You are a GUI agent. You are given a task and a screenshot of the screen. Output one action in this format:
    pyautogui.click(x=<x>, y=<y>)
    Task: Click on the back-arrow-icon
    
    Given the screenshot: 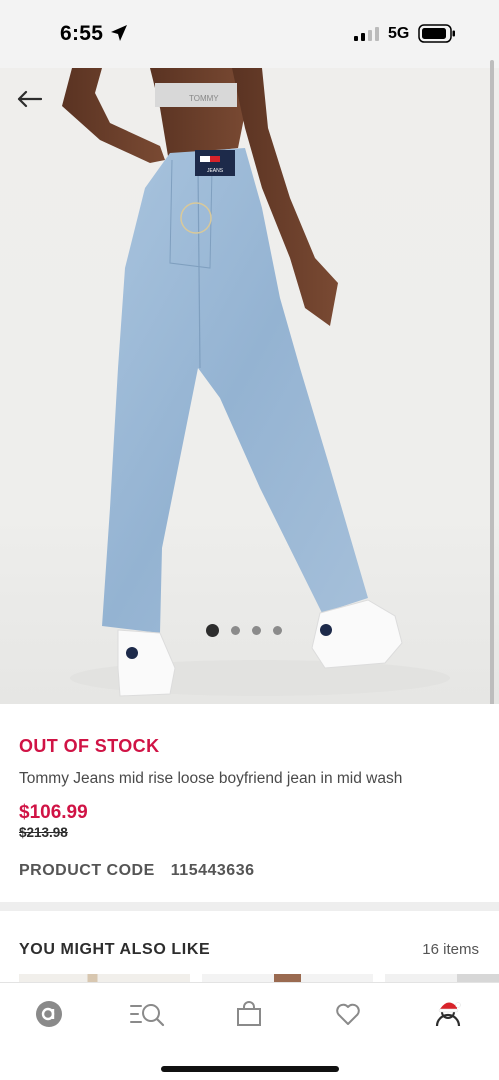 What is the action you would take?
    pyautogui.click(x=29, y=99)
    